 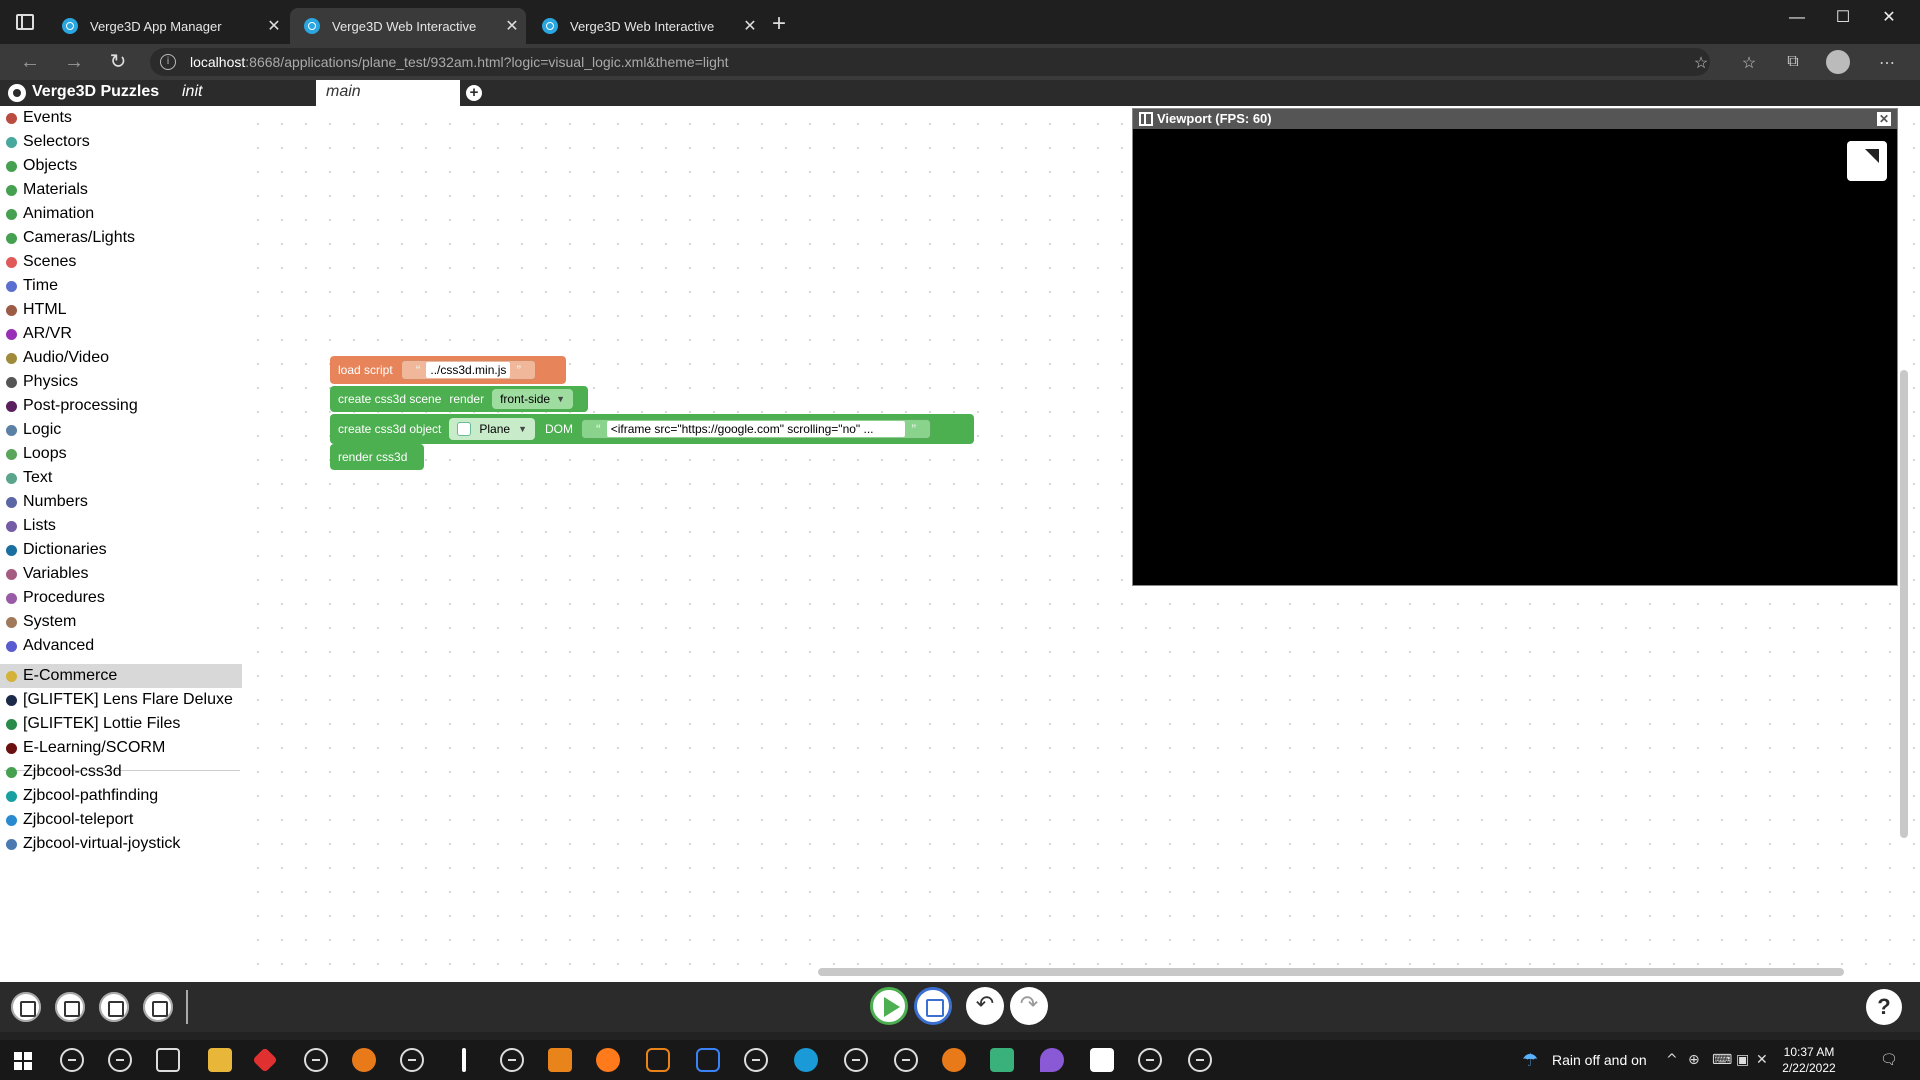 What do you see at coordinates (158, 1007) in the screenshot?
I see `target-icon` at bounding box center [158, 1007].